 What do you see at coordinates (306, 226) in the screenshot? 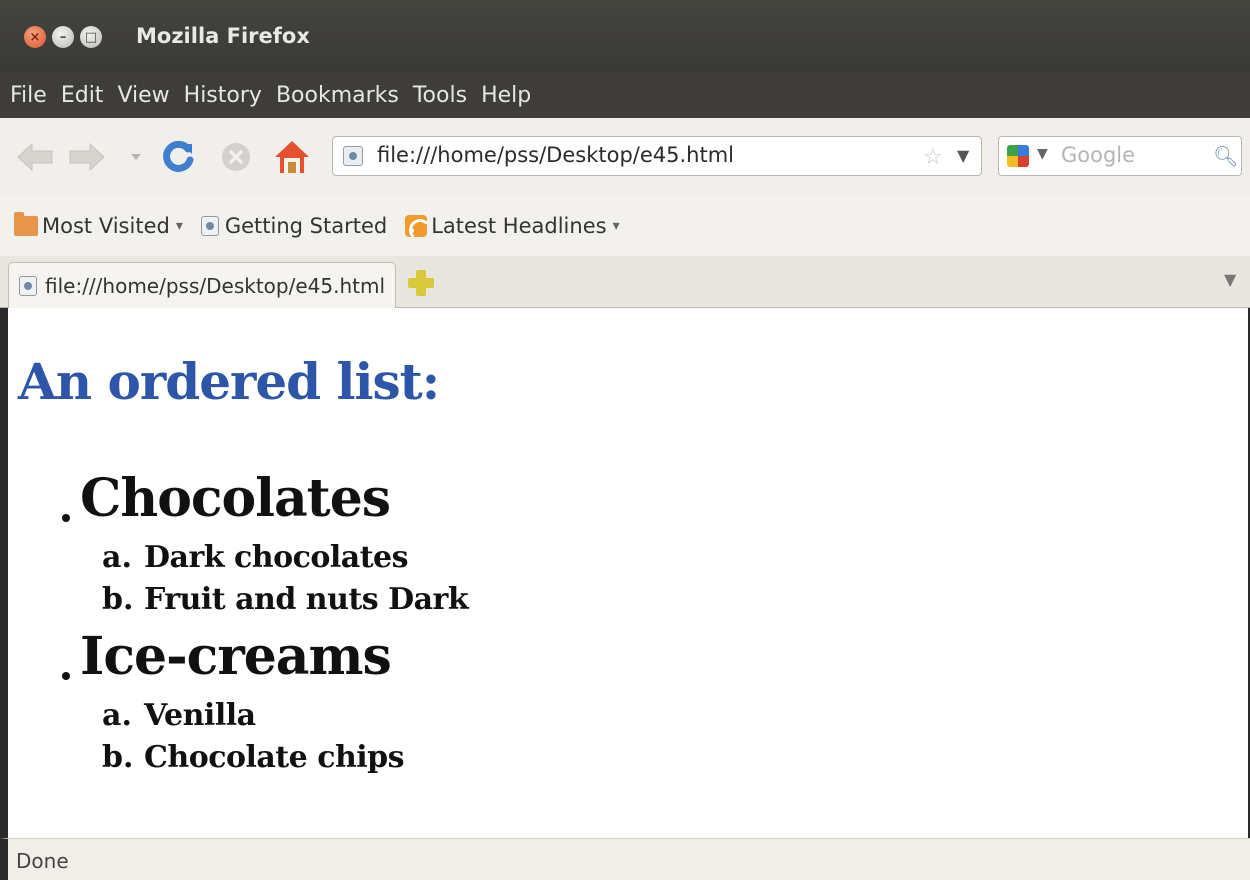
I see `bookmark-label: Getting Started` at bounding box center [306, 226].